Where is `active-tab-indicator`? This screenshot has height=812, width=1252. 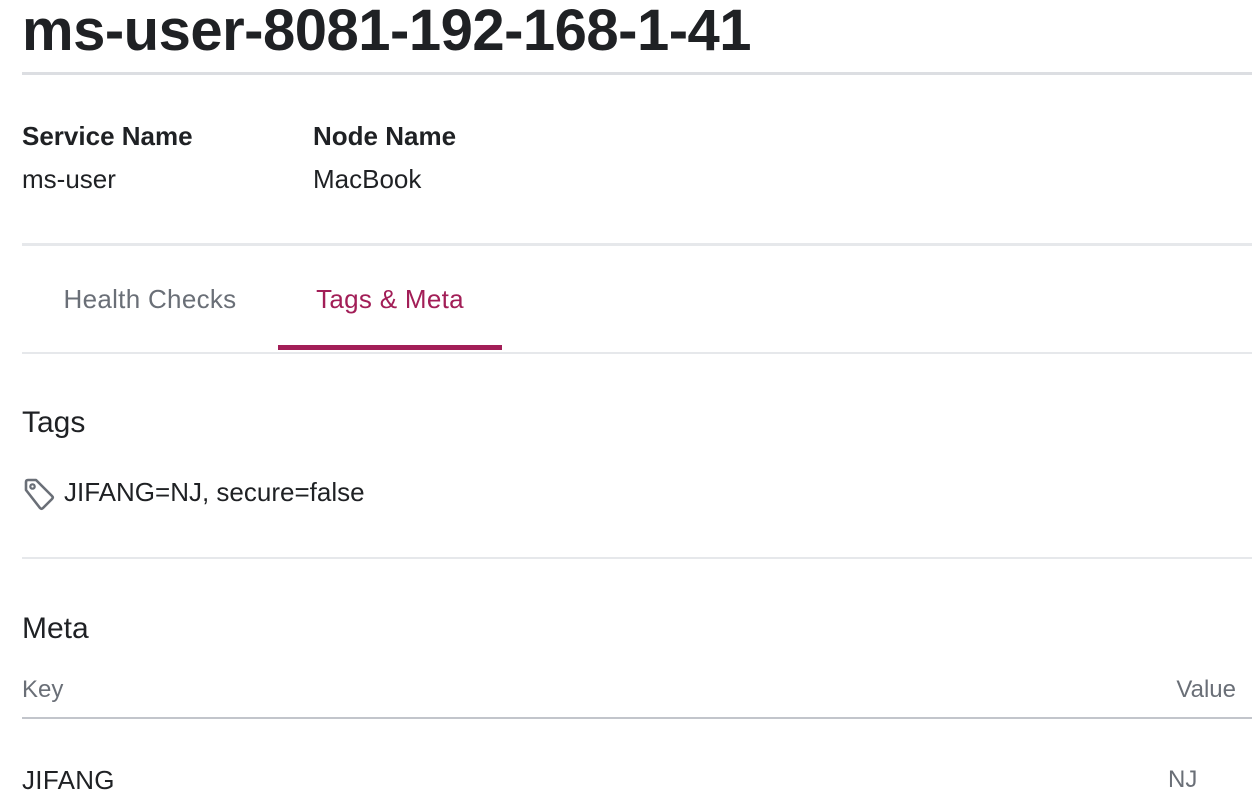 active-tab-indicator is located at coordinates (390, 347).